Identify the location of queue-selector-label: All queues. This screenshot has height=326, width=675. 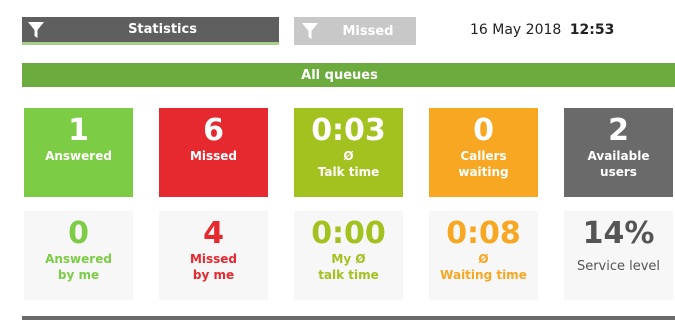
(339, 75).